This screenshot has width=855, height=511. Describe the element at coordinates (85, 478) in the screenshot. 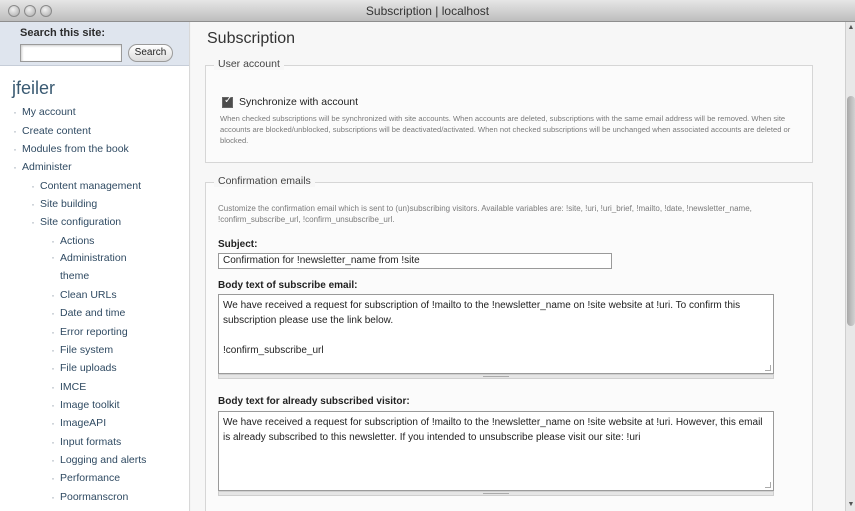

I see `nav-performance: Performance` at that location.